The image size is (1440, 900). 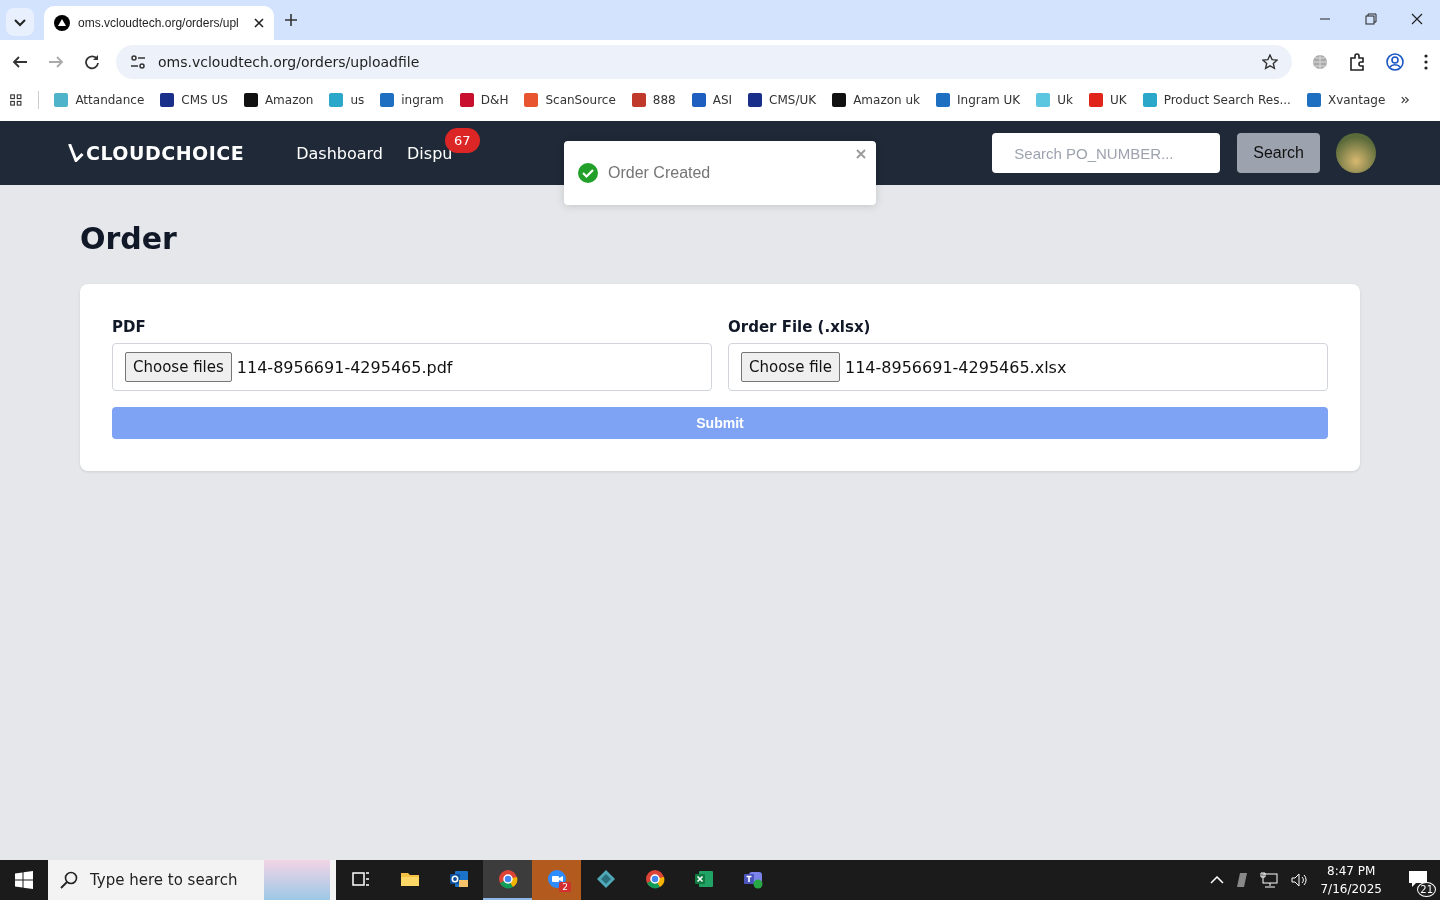 I want to click on bookmark-link: UK, so click(x=1107, y=100).